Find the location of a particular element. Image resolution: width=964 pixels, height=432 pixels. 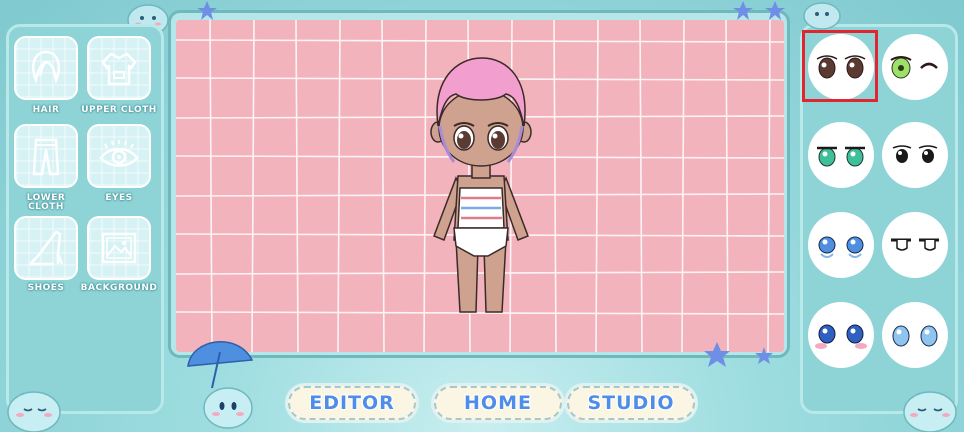

picture-icon is located at coordinates (119, 248).